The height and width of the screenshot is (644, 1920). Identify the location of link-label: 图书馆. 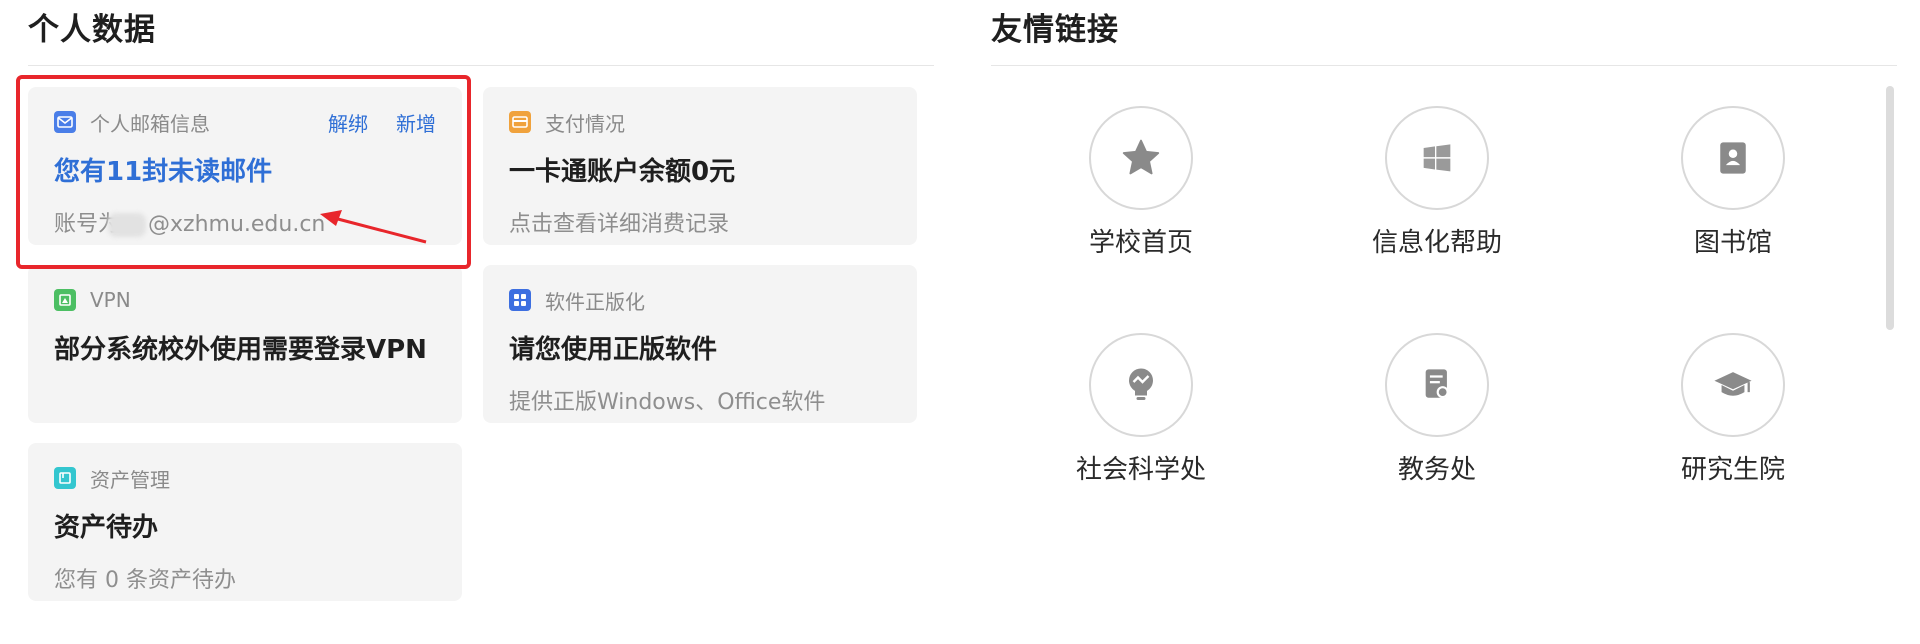
(1732, 243).